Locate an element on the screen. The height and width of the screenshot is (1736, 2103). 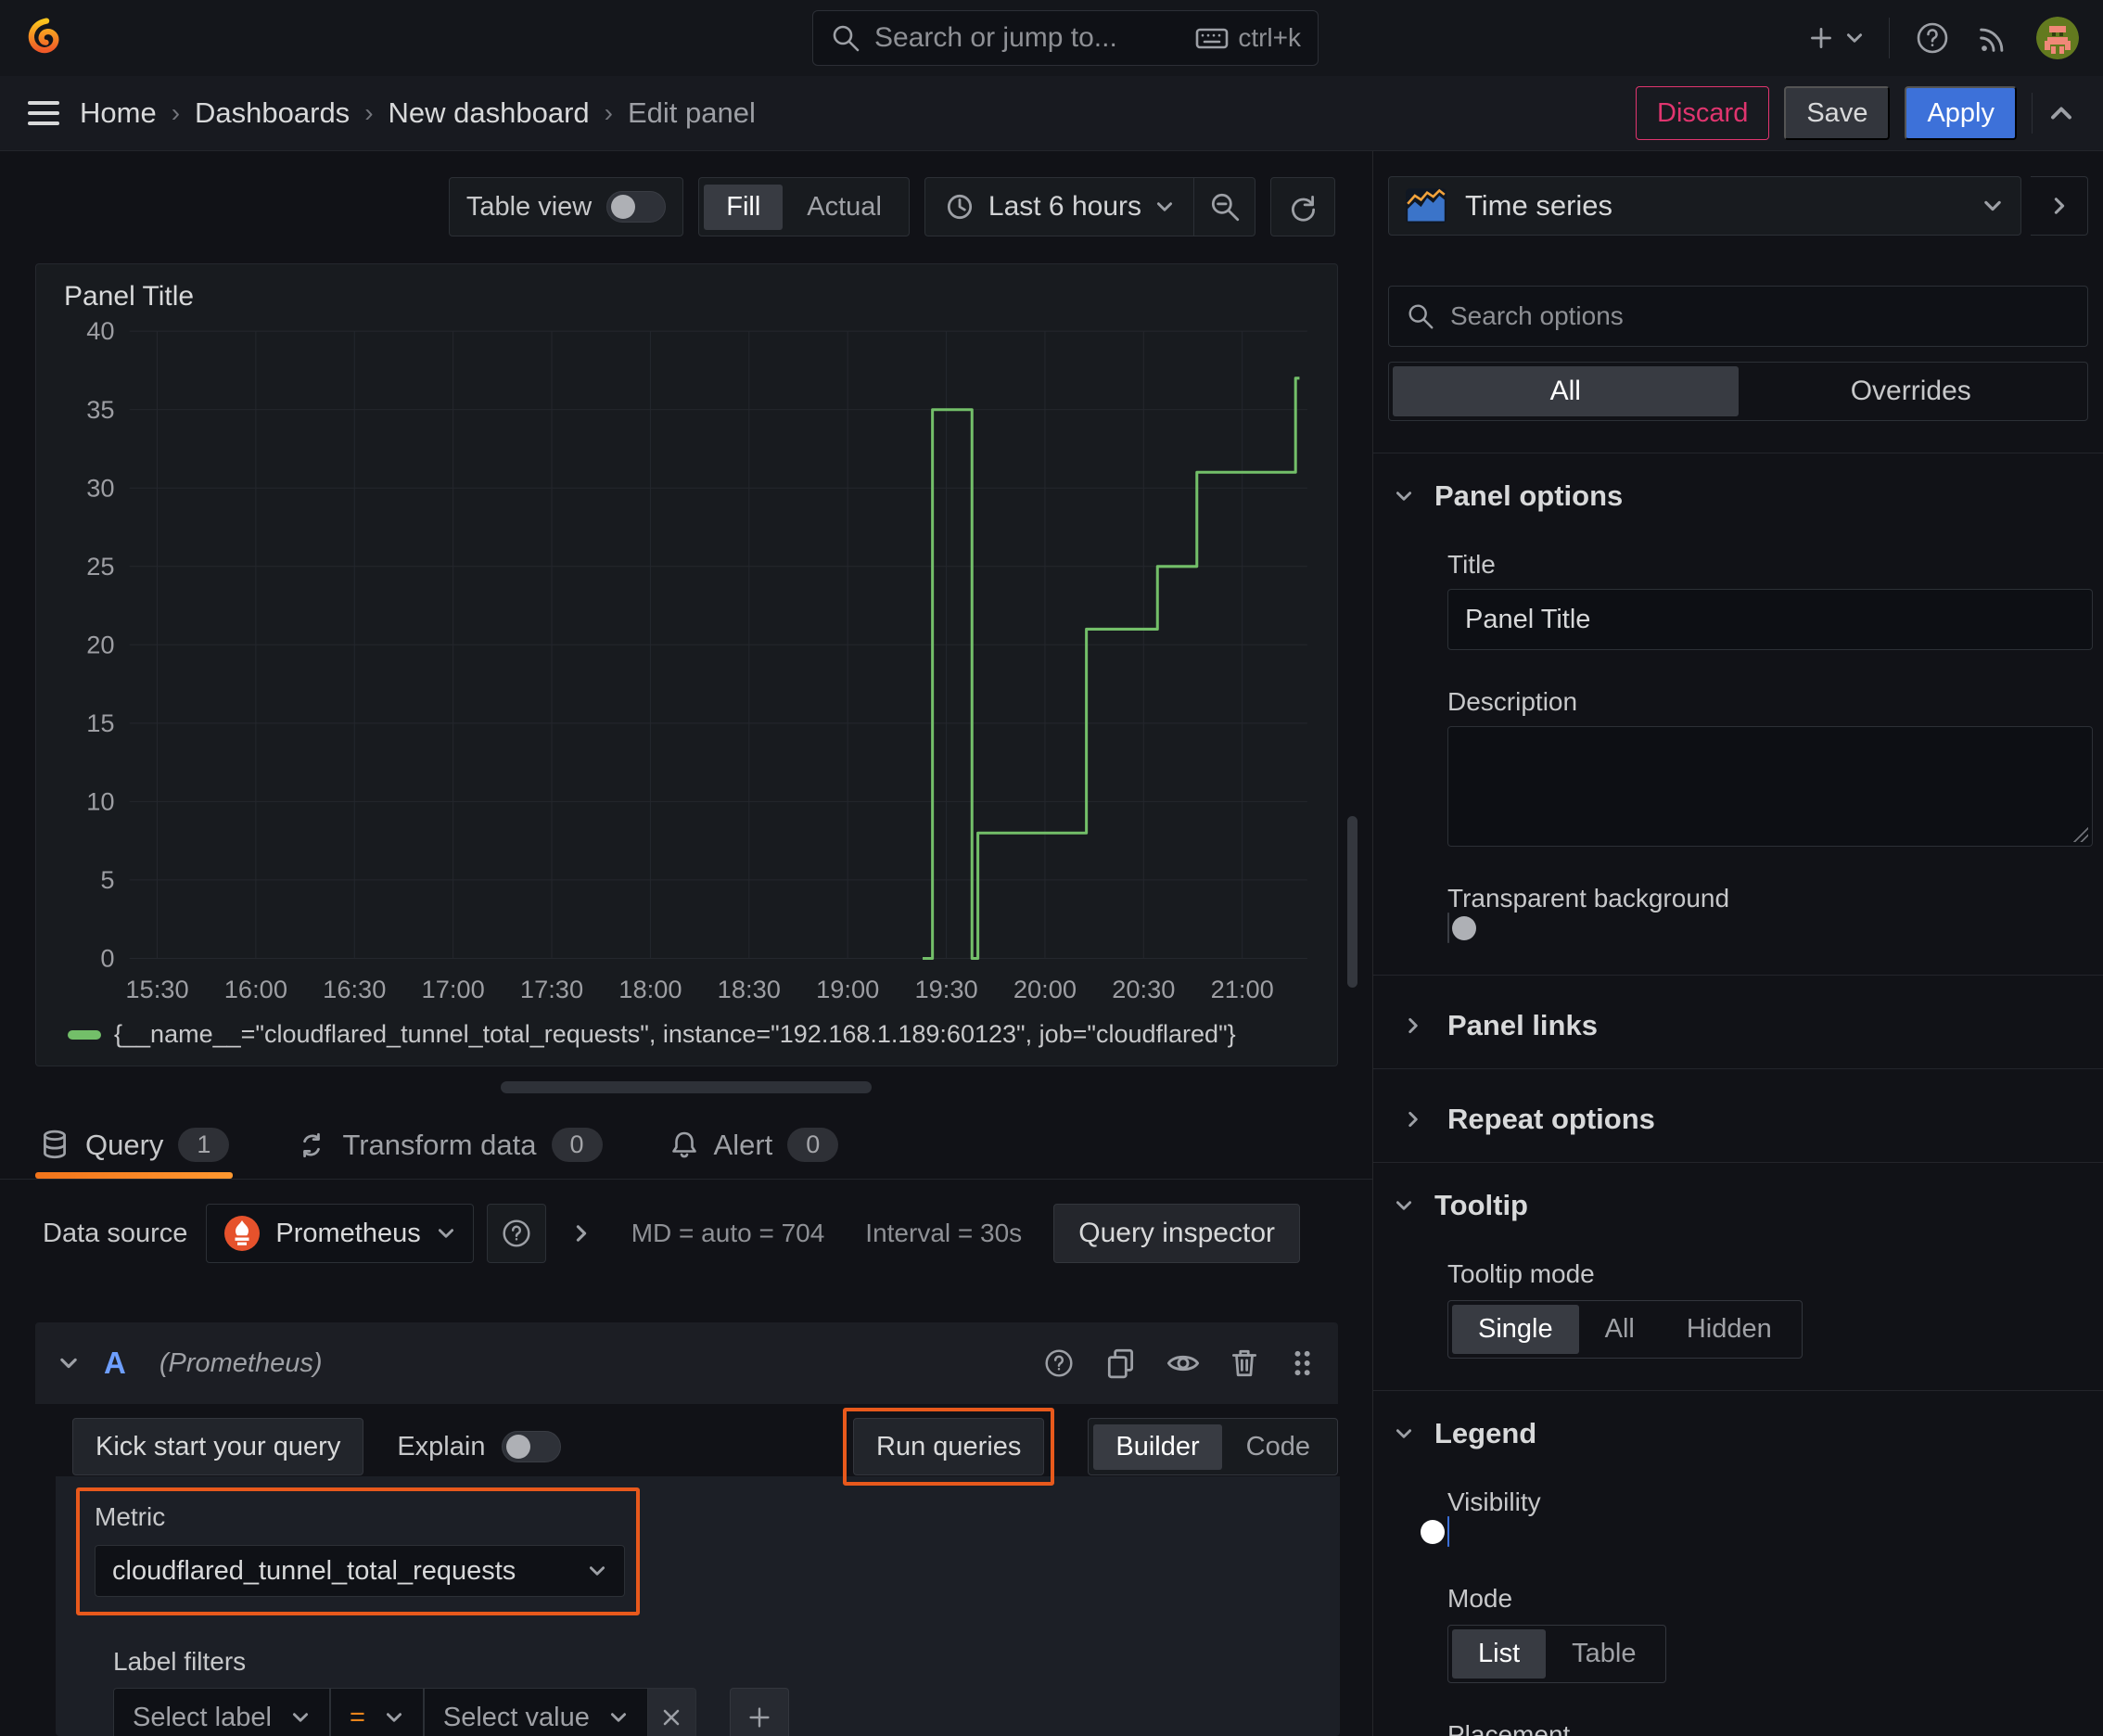
metric-select: cloudflared_tunnel_total_requests is located at coordinates (360, 1571).